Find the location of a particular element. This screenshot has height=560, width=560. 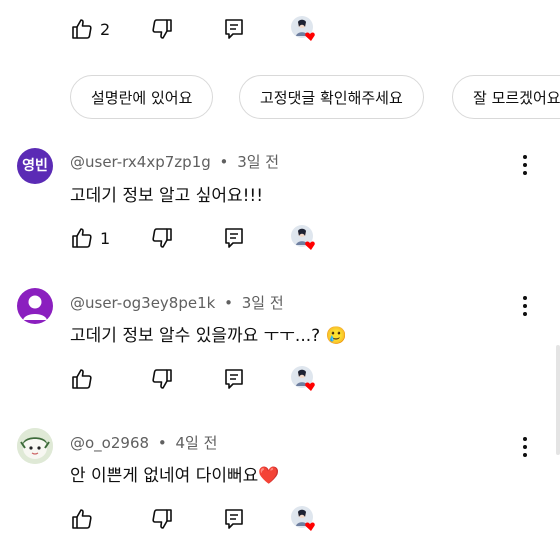

chip-not-sure: 잘 모르겠어요 is located at coordinates (506, 97).